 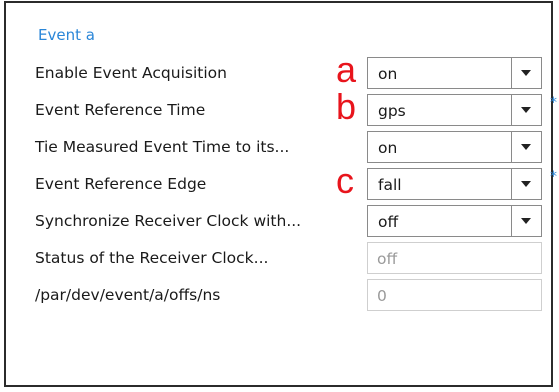 I want to click on event-offset-ns-value: 0, so click(x=382, y=296).